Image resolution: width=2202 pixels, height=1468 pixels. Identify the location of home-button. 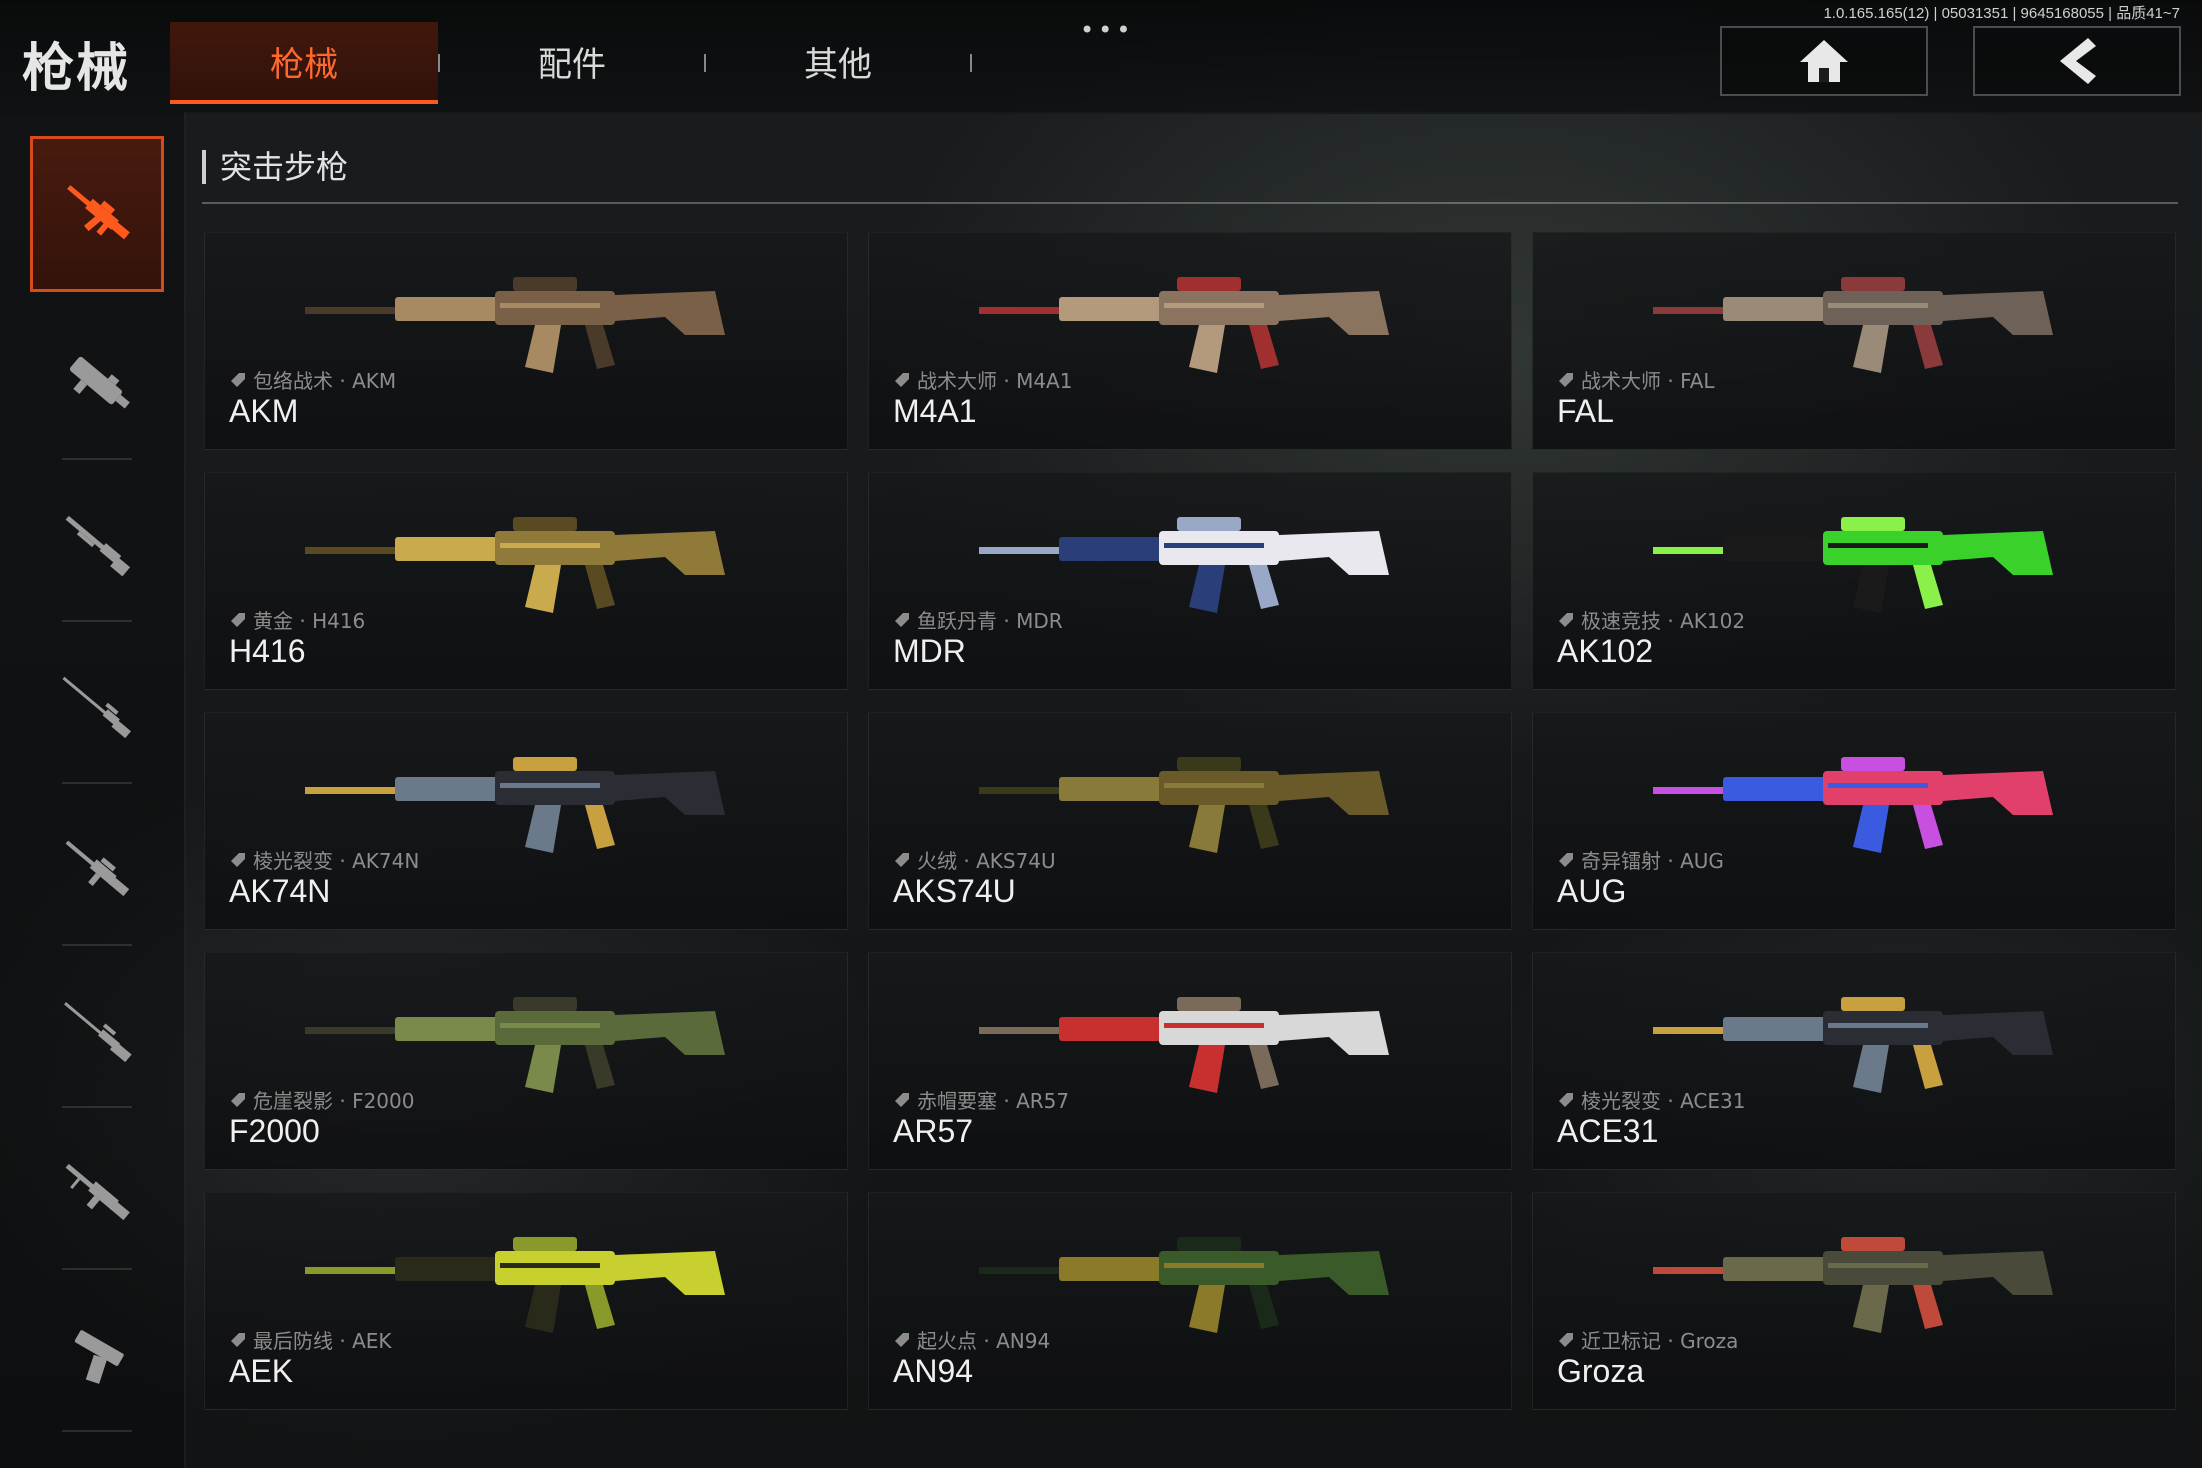
(1824, 61).